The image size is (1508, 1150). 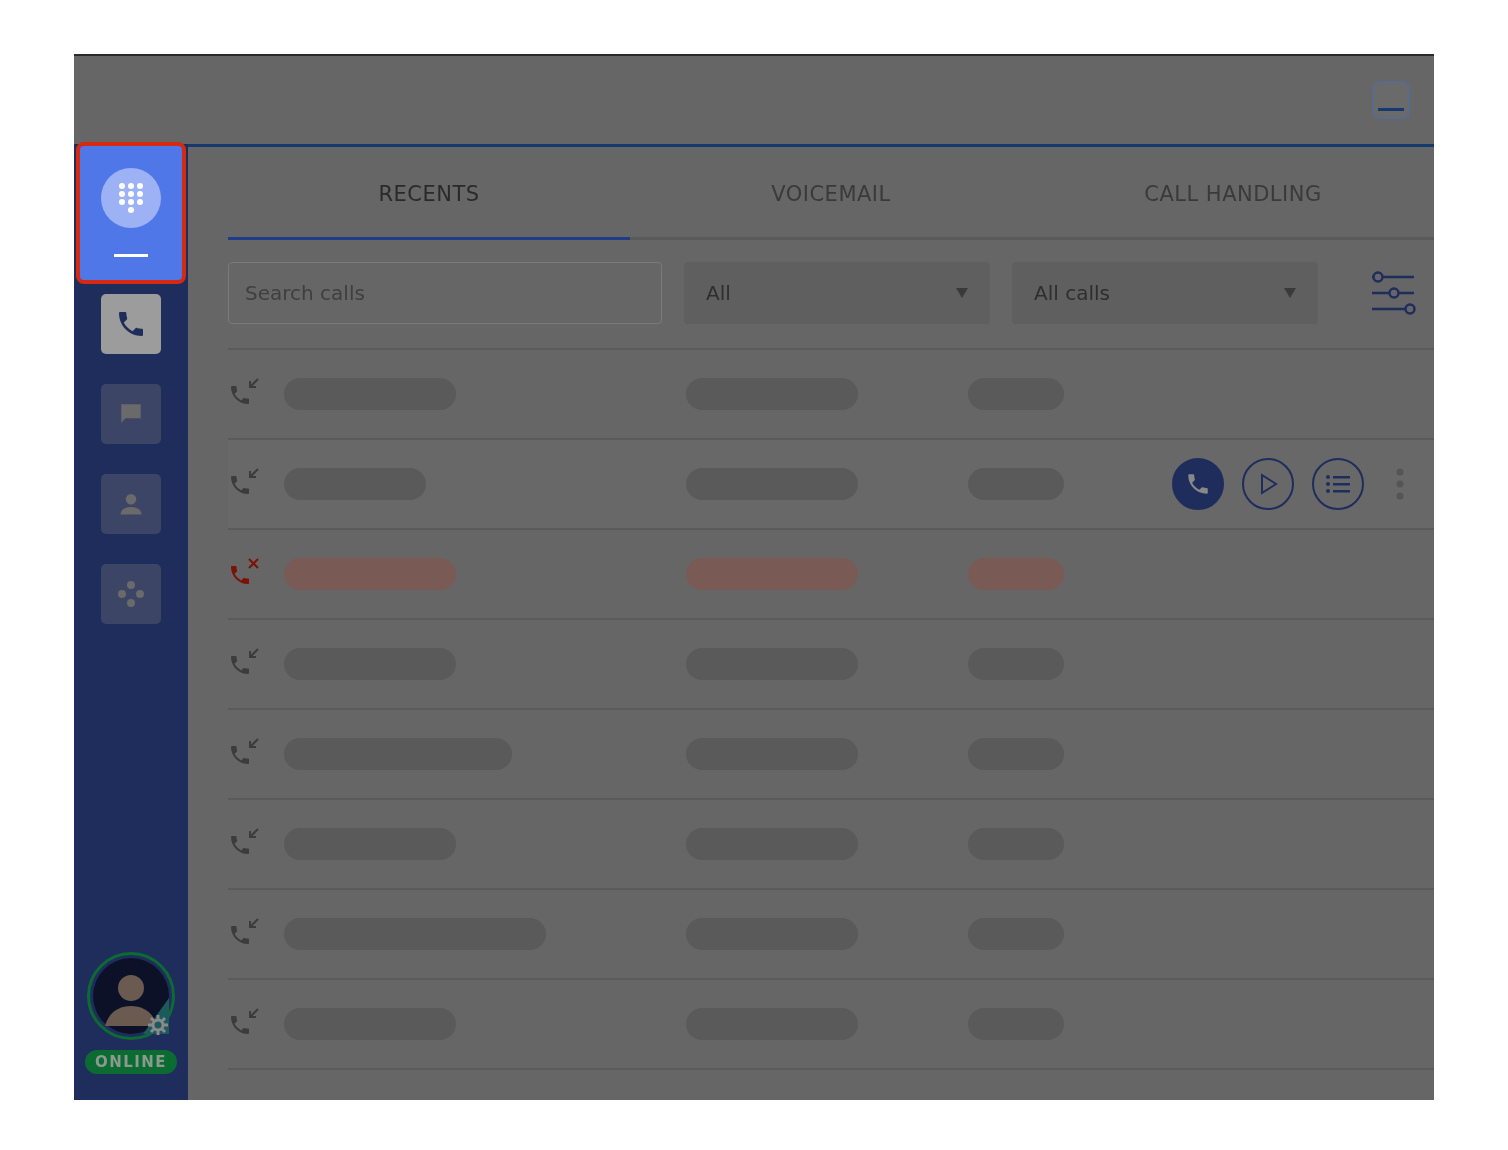 I want to click on dialpad-nav-button, so click(x=131, y=213).